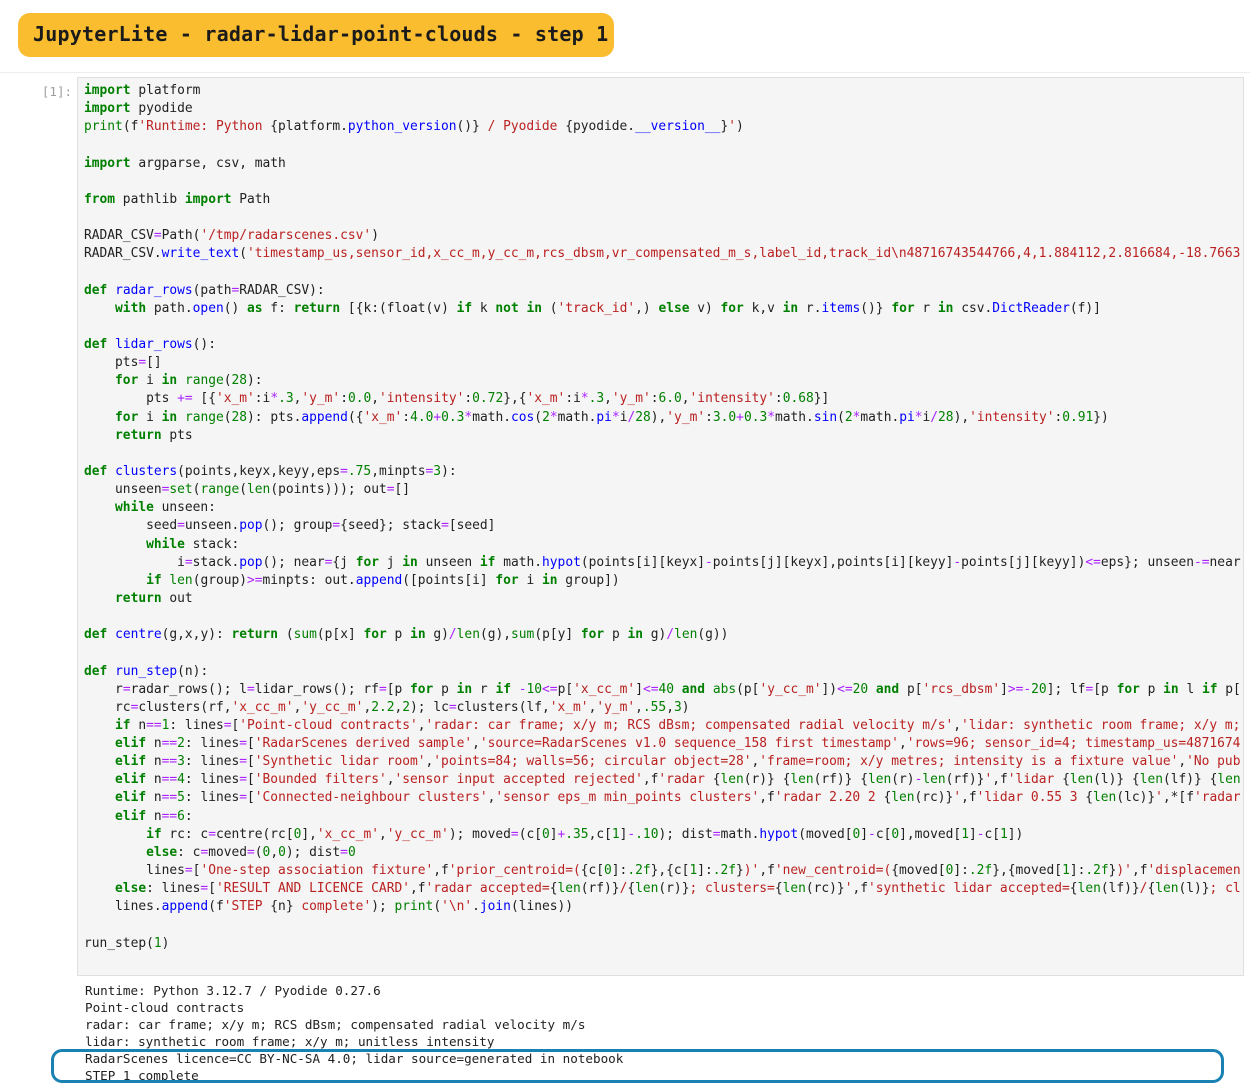 The width and height of the screenshot is (1250, 1092). I want to click on code-token: sum, so click(523, 635).